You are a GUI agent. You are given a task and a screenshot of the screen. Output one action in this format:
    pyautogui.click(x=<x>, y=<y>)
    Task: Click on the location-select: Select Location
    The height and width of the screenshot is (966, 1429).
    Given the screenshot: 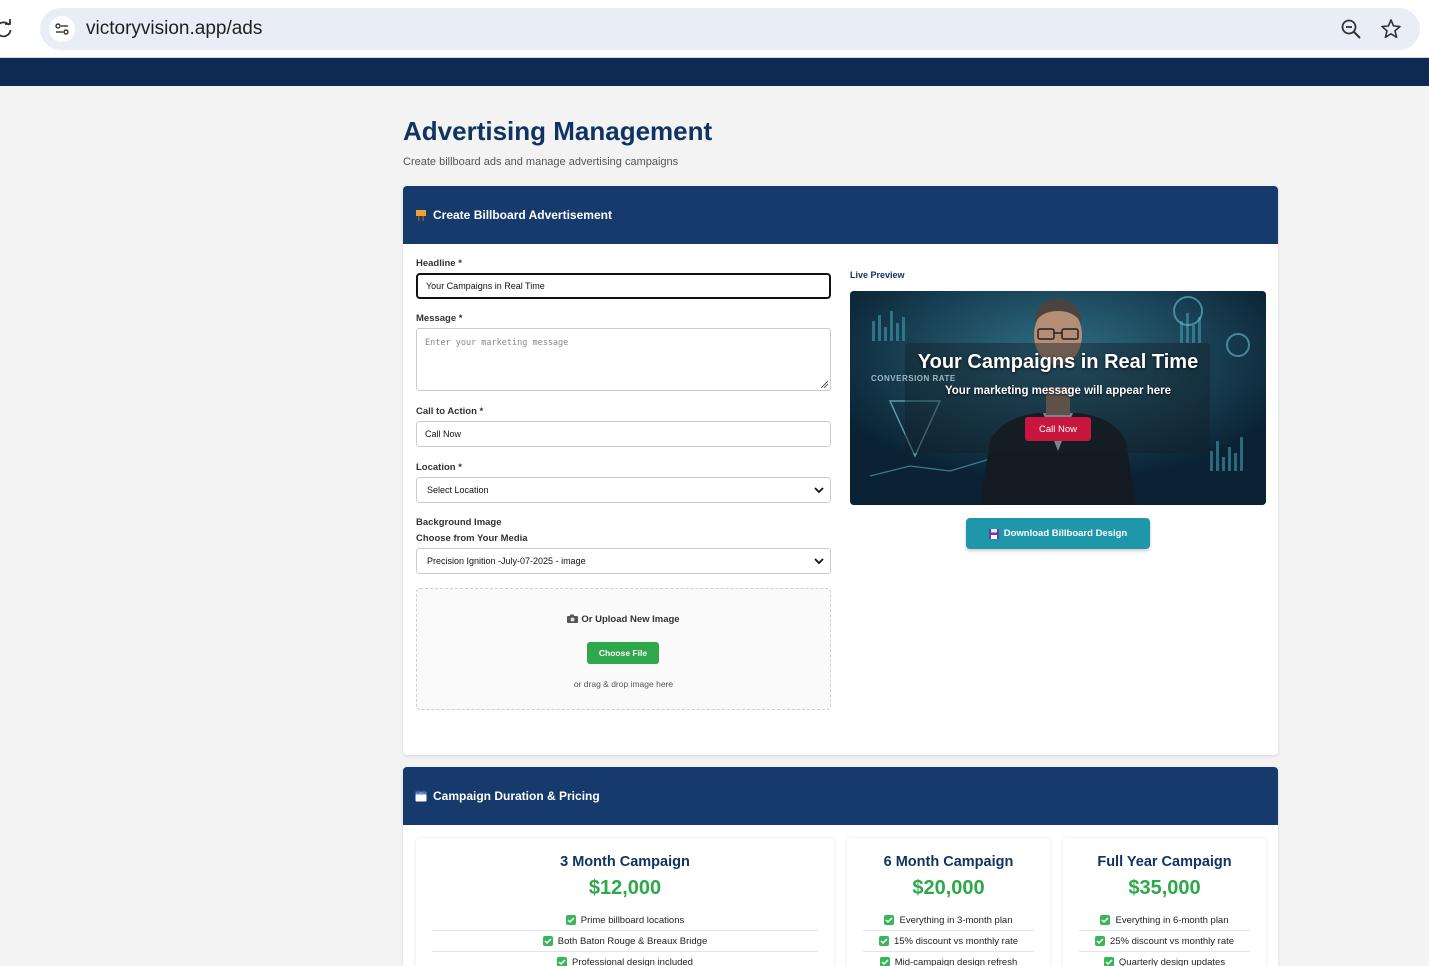 What is the action you would take?
    pyautogui.click(x=623, y=490)
    